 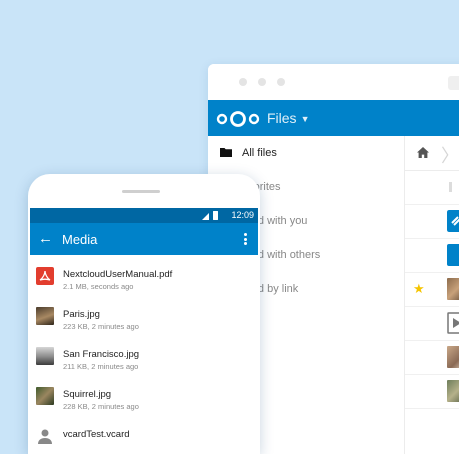 I want to click on breadcrumb: 〉, so click(x=432, y=153).